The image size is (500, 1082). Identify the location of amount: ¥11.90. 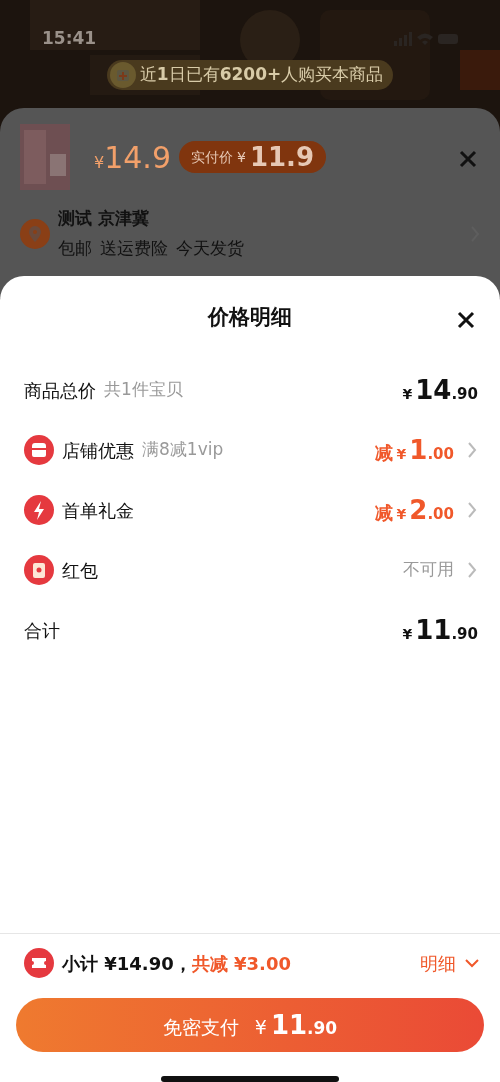
(440, 630).